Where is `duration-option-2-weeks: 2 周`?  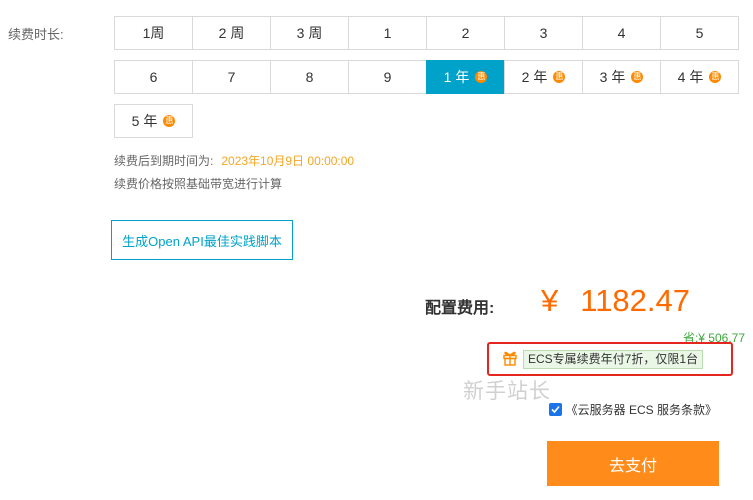
duration-option-2-weeks: 2 周 is located at coordinates (231, 33).